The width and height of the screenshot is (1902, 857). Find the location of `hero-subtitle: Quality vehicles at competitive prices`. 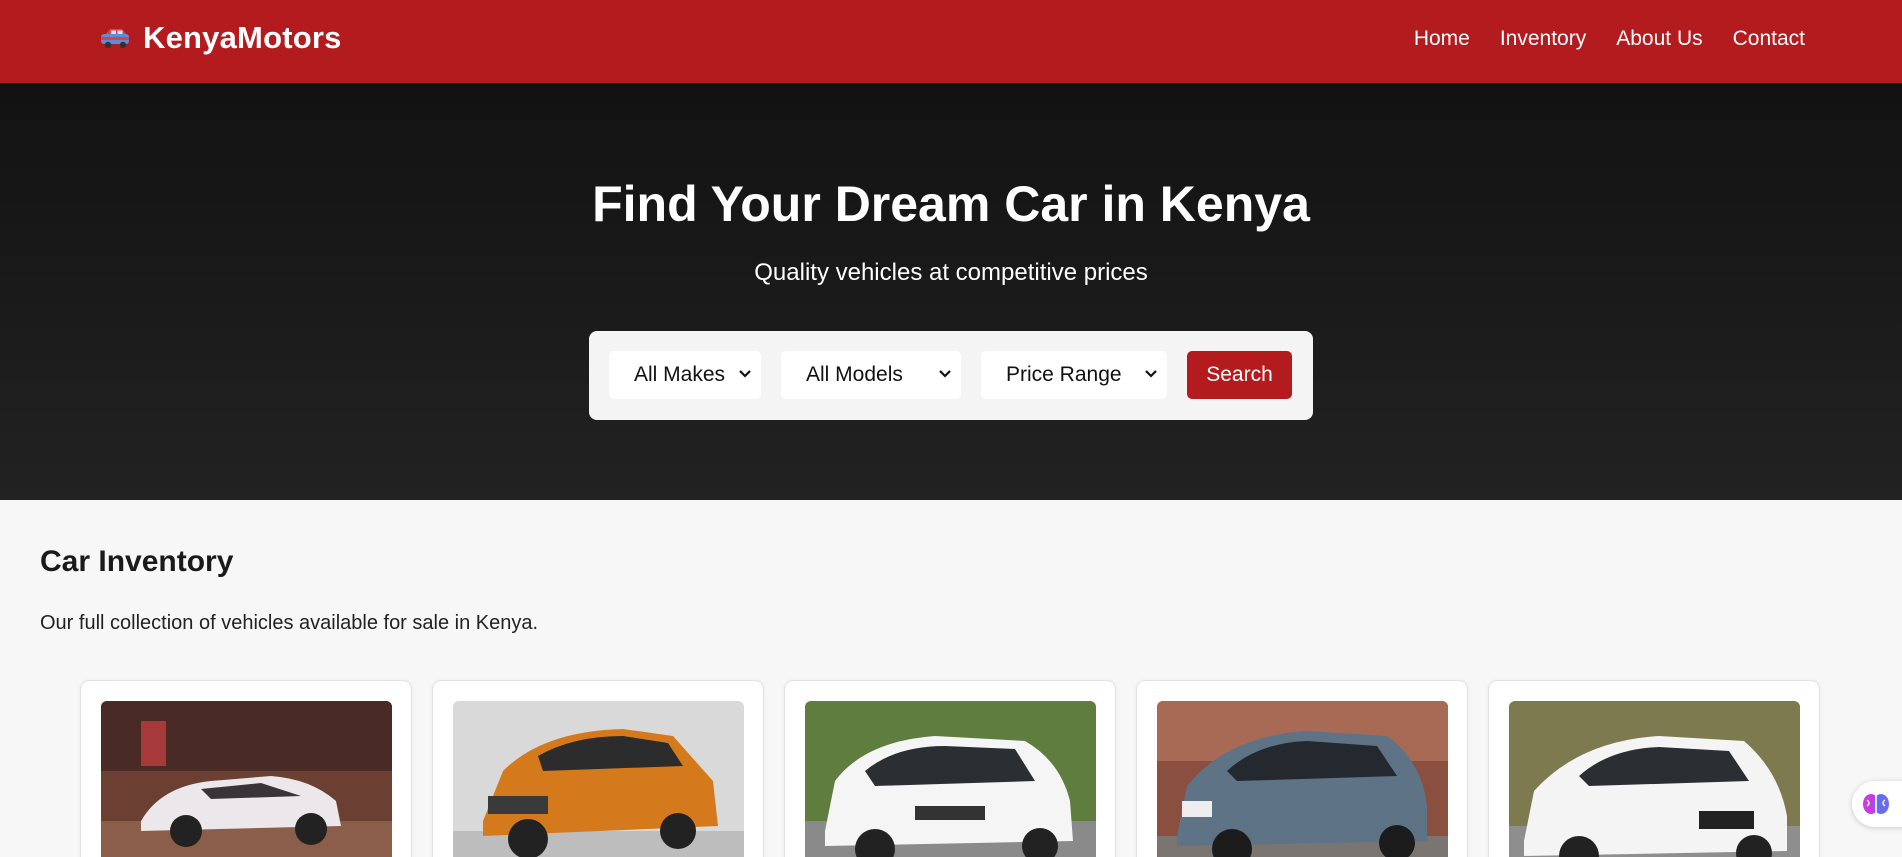

hero-subtitle: Quality vehicles at competitive prices is located at coordinates (951, 272).